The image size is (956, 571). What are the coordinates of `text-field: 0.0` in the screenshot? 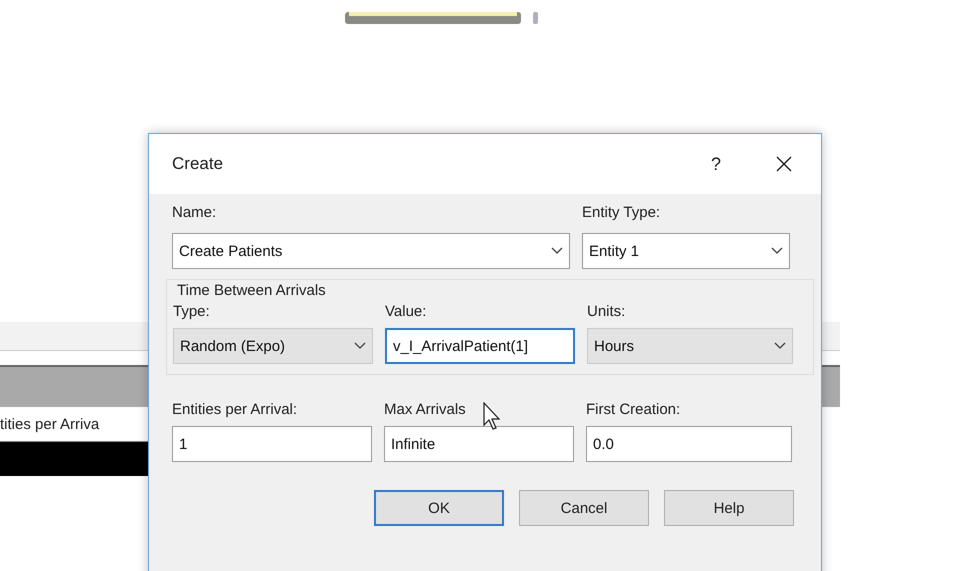 It's located at (689, 444).